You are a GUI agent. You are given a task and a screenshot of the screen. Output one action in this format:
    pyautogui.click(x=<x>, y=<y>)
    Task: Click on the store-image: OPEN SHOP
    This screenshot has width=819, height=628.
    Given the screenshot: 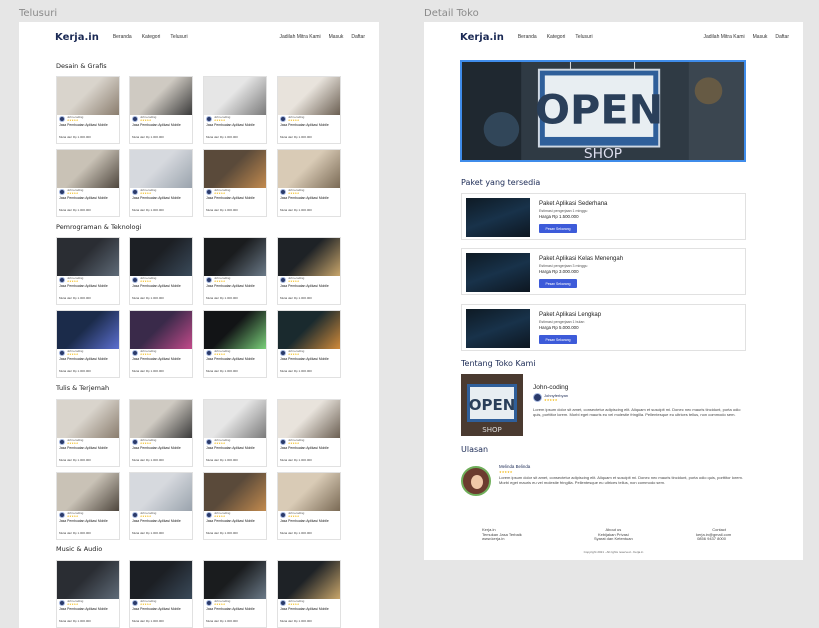 What is the action you would take?
    pyautogui.click(x=492, y=405)
    